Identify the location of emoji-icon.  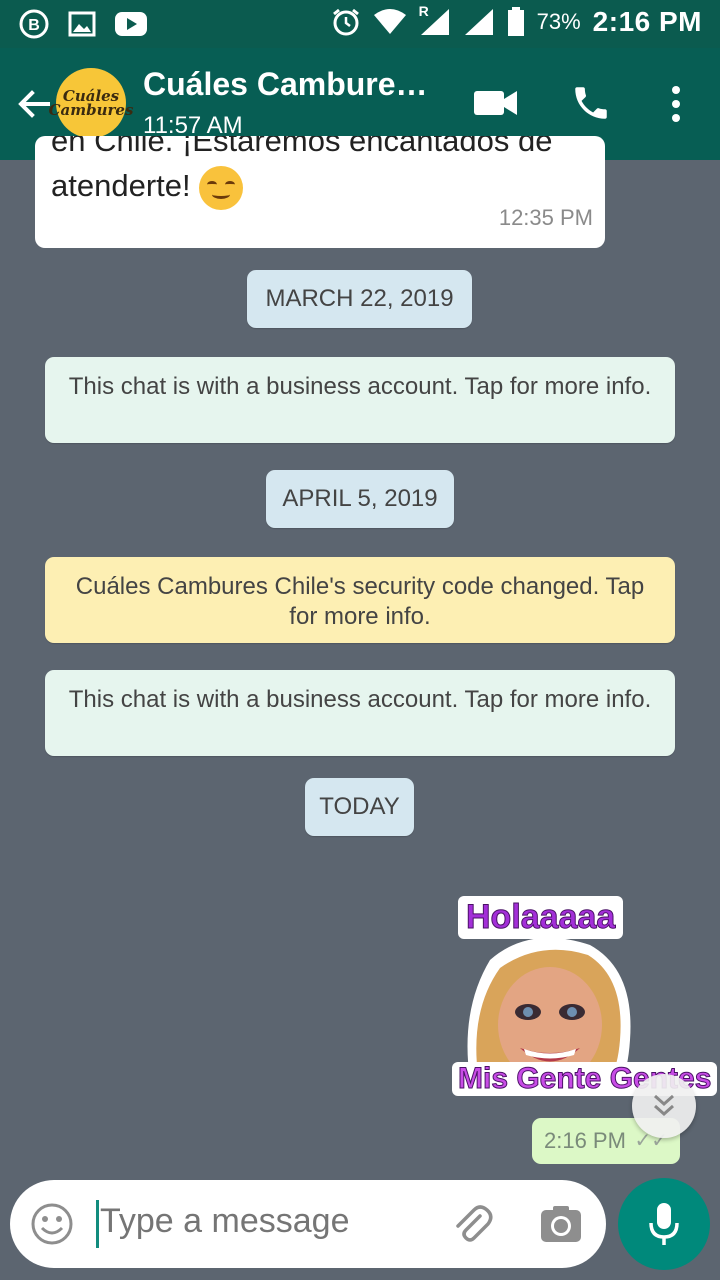
(52, 1224).